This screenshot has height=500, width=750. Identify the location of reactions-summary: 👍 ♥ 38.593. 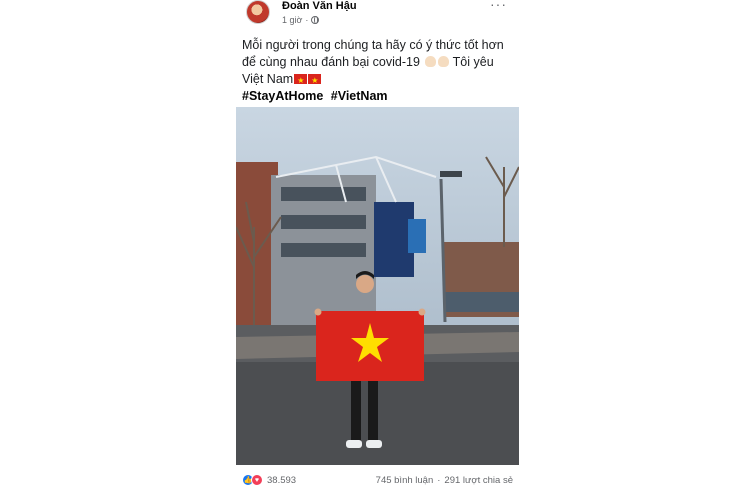
(269, 480).